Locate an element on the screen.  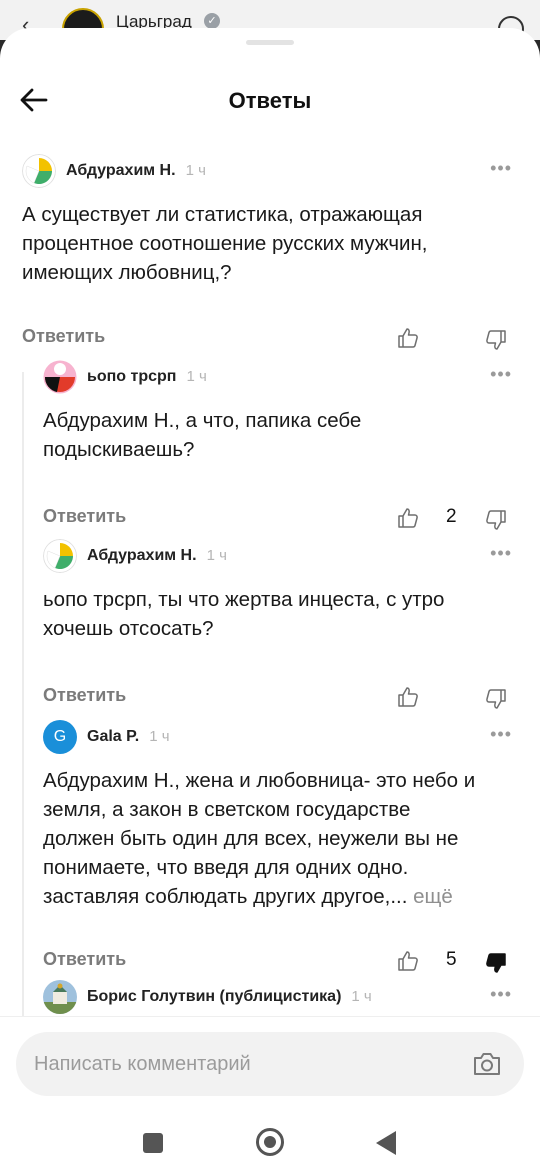
comment-author: ьопо трсрп 1 ч is located at coordinates (147, 377).